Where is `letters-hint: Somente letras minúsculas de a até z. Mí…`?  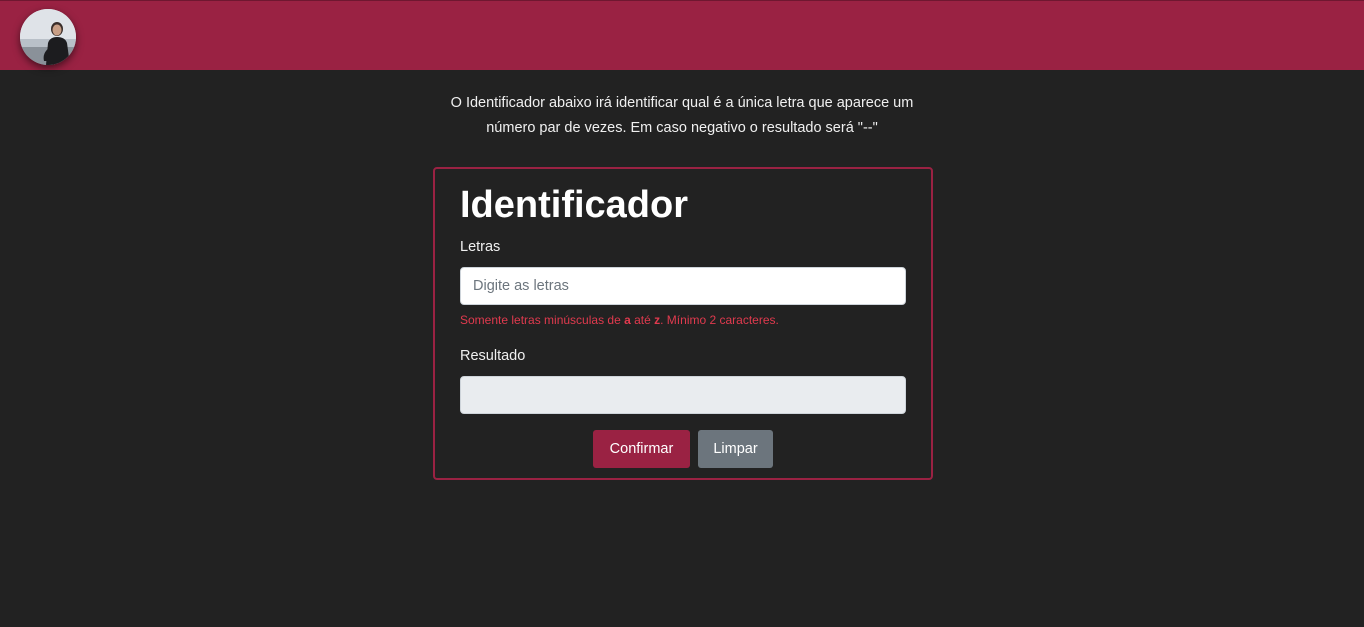 letters-hint: Somente letras minúsculas de a até z. Mí… is located at coordinates (619, 320).